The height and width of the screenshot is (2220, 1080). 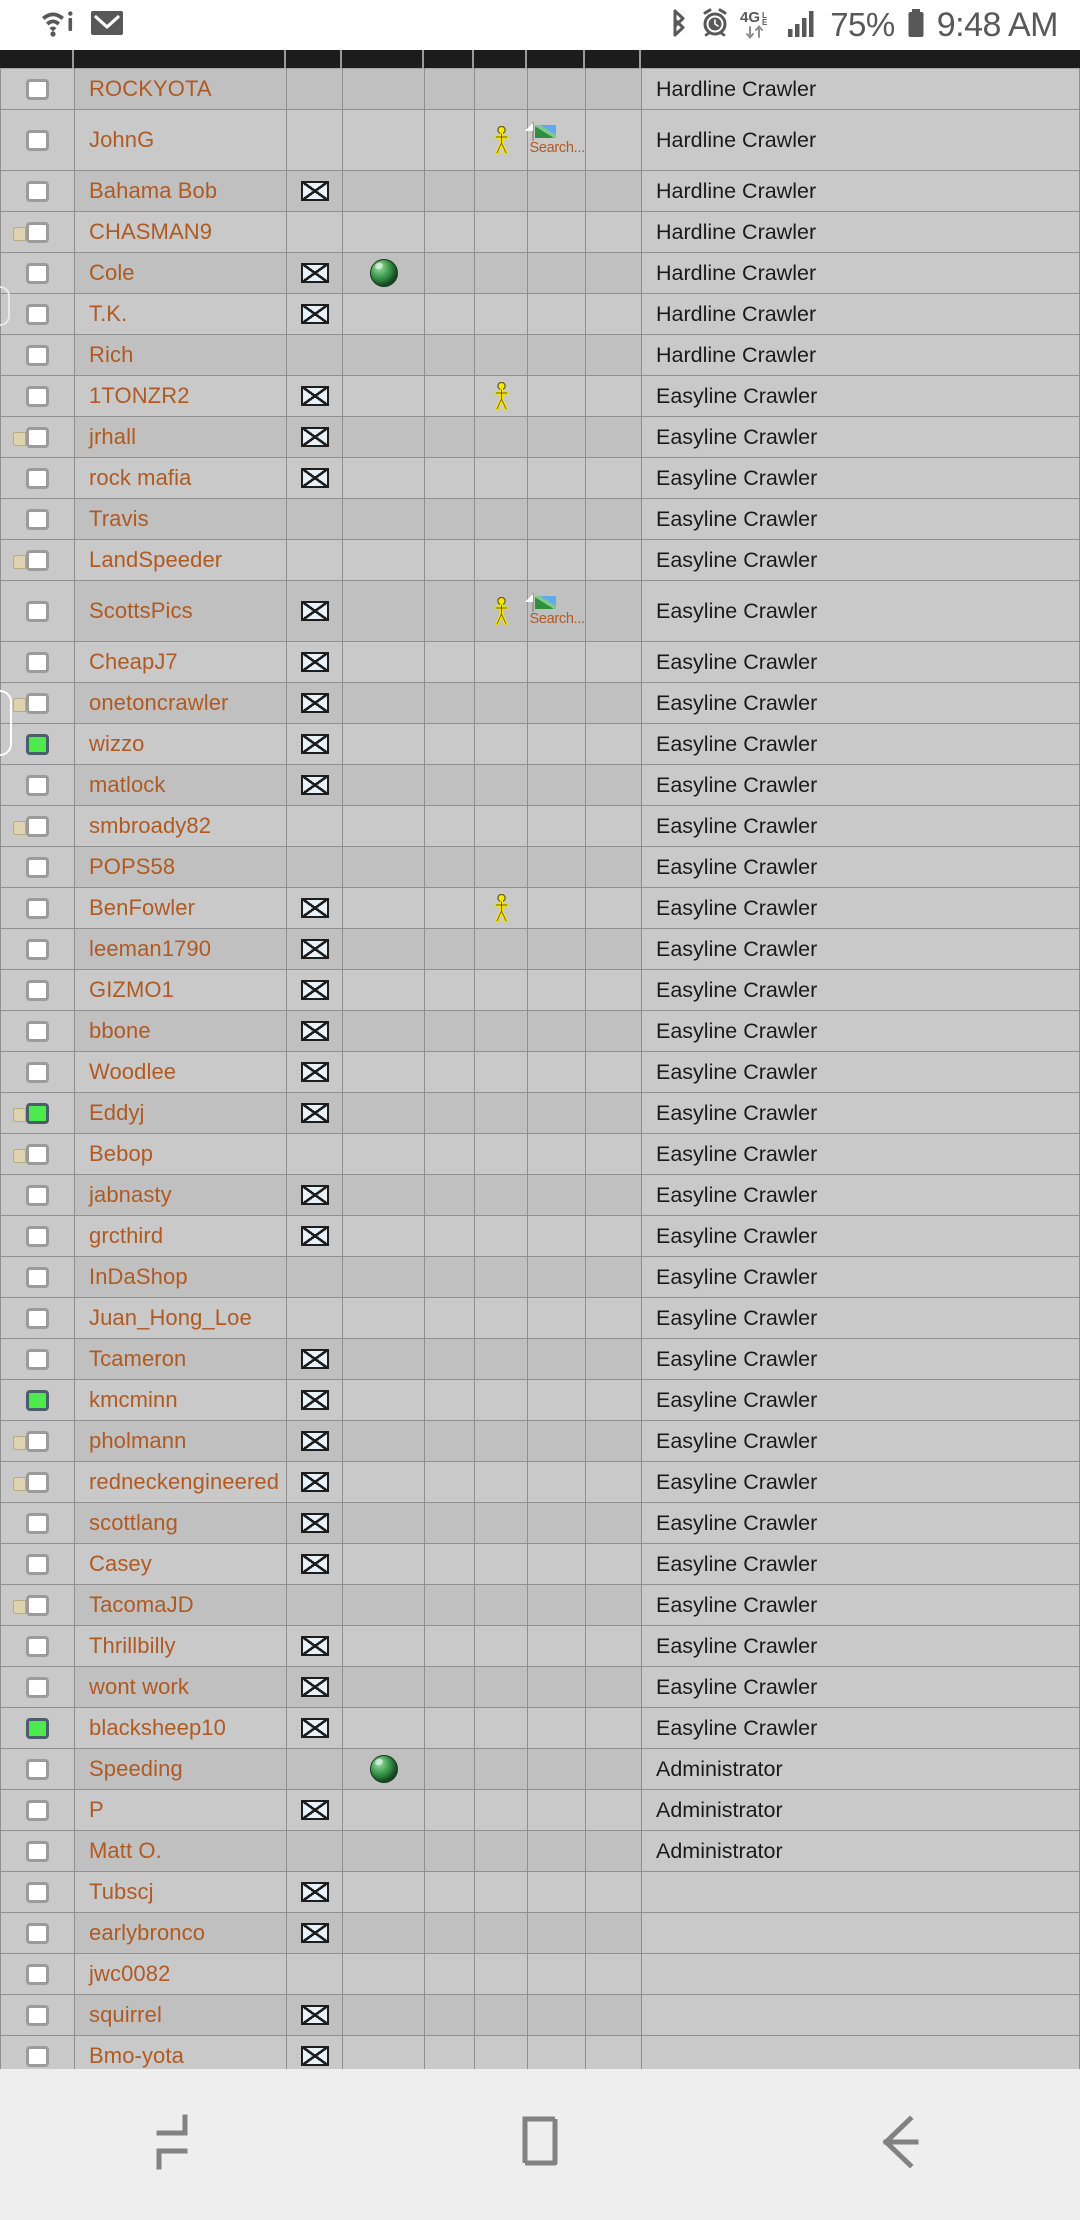 What do you see at coordinates (119, 518) in the screenshot?
I see `username-link: Travis` at bounding box center [119, 518].